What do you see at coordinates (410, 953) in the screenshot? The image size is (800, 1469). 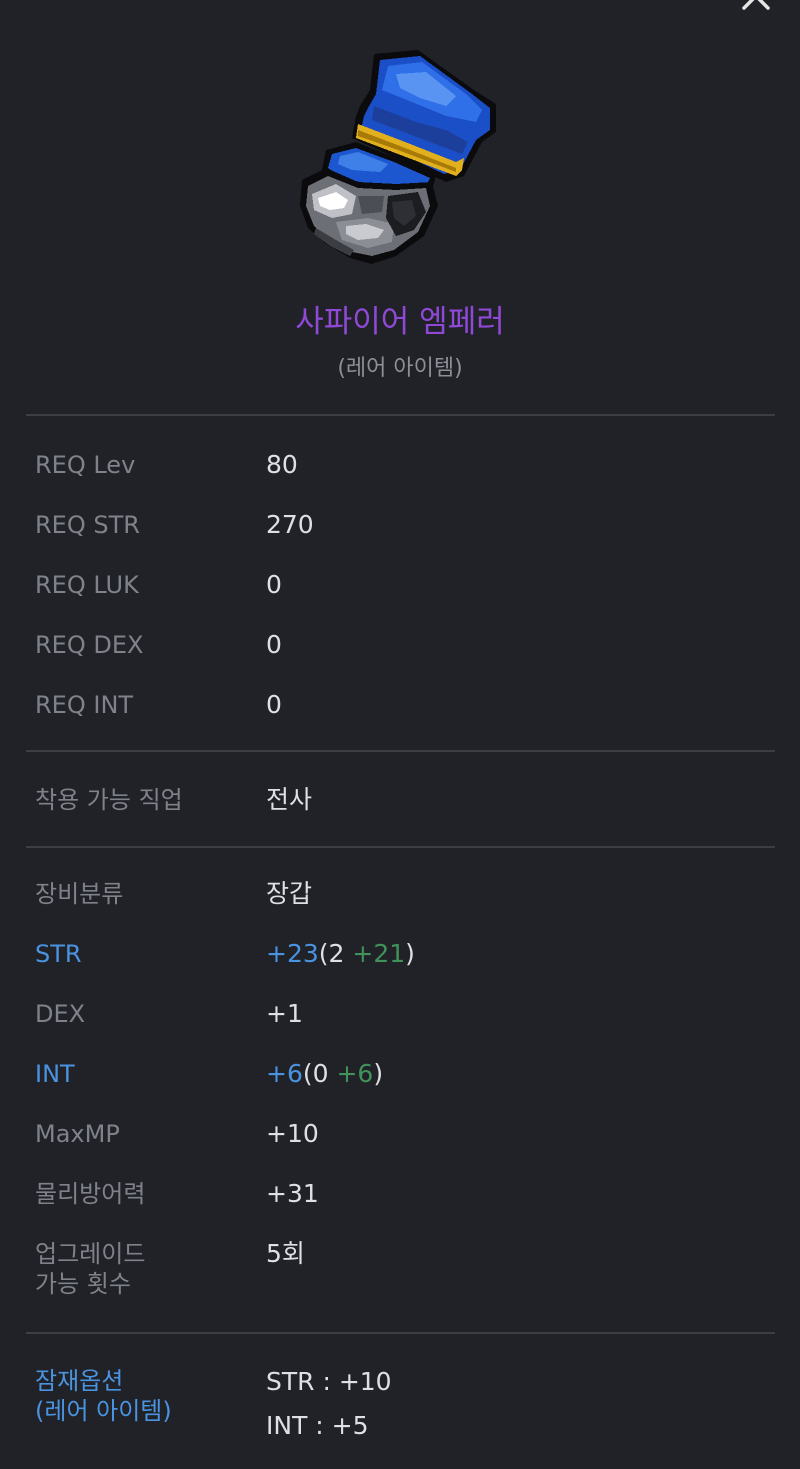 I see `str-close: )` at bounding box center [410, 953].